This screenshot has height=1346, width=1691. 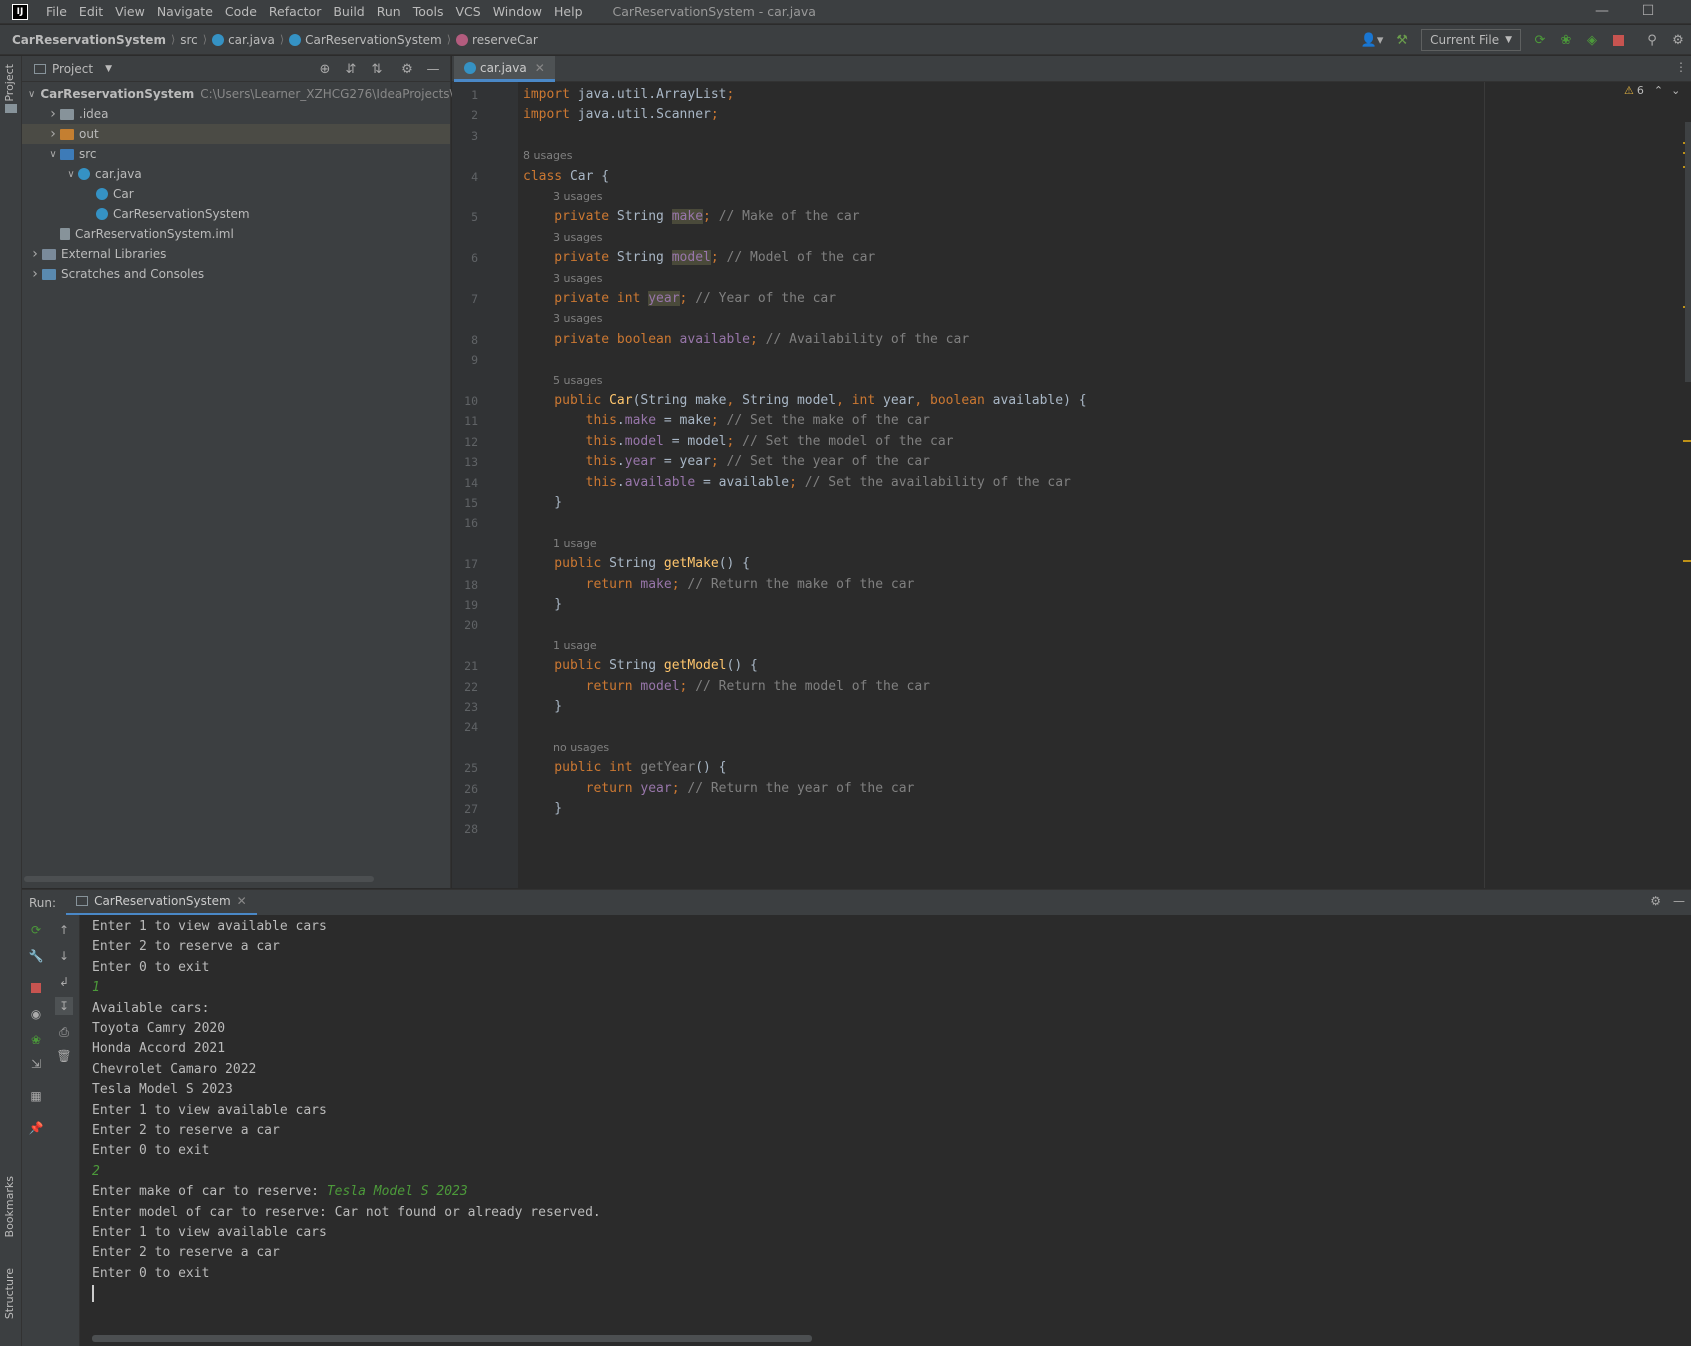 What do you see at coordinates (1402, 40) in the screenshot?
I see `build-hammer-icon: ⚒` at bounding box center [1402, 40].